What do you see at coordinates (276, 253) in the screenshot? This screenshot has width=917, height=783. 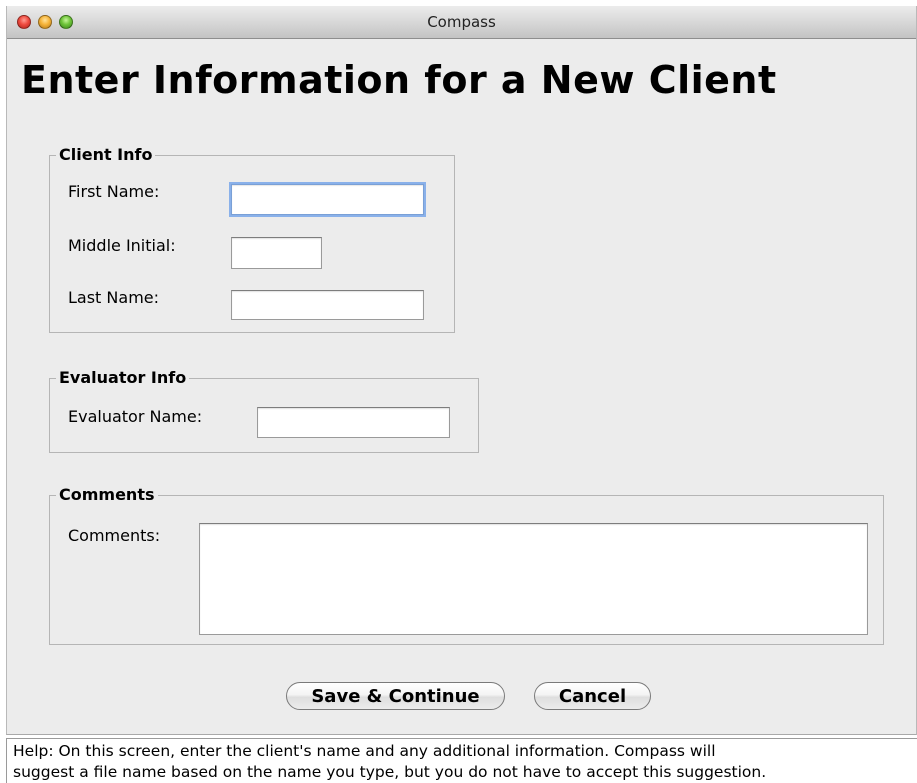 I see `middle-initial-input` at bounding box center [276, 253].